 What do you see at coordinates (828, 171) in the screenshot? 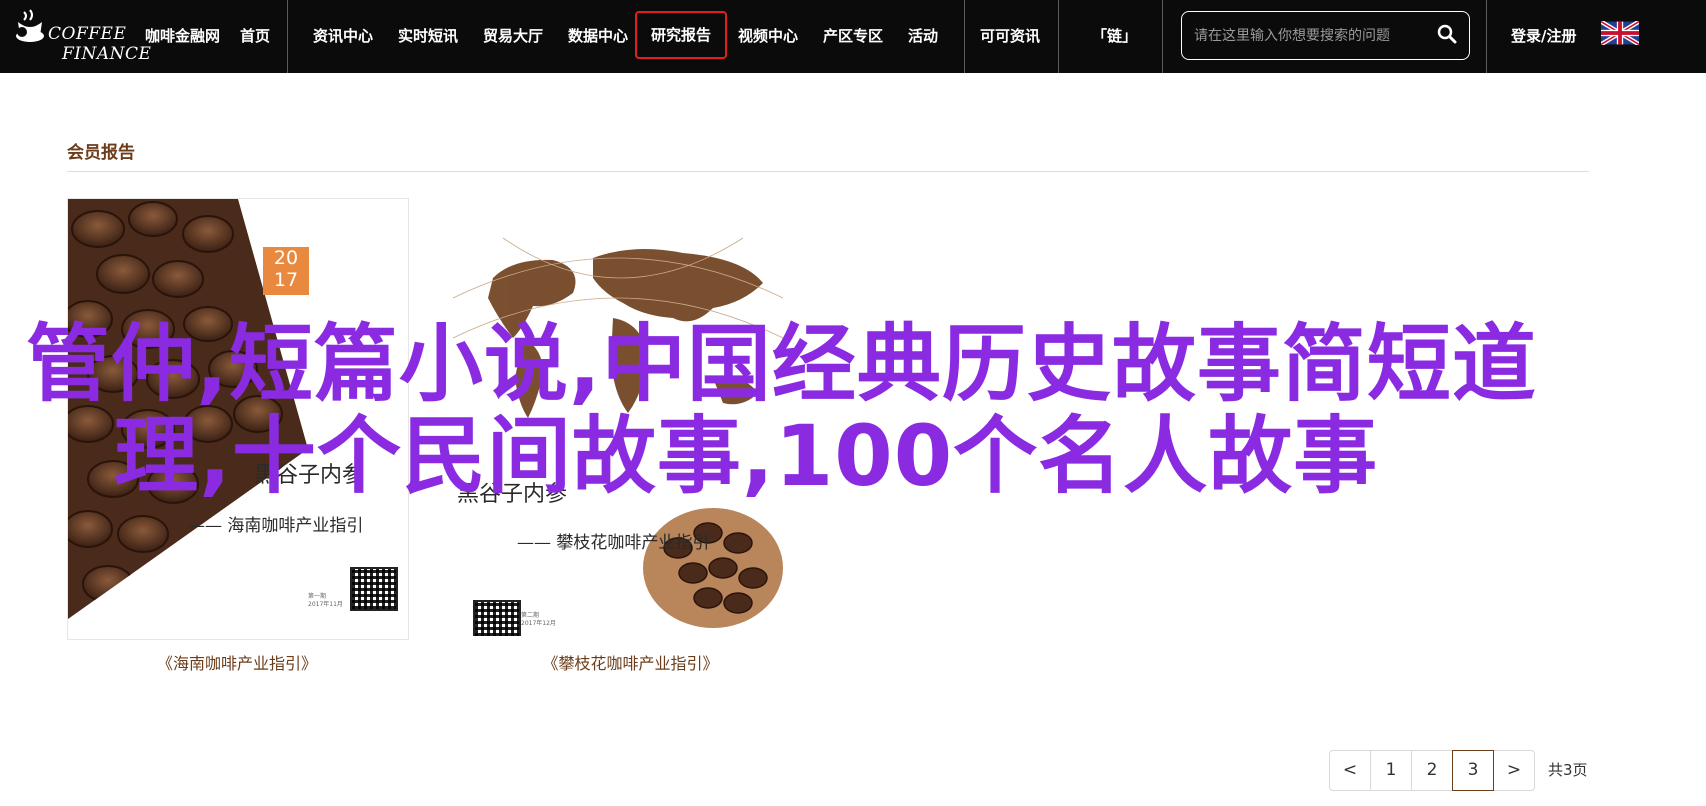
I see `section-divider` at bounding box center [828, 171].